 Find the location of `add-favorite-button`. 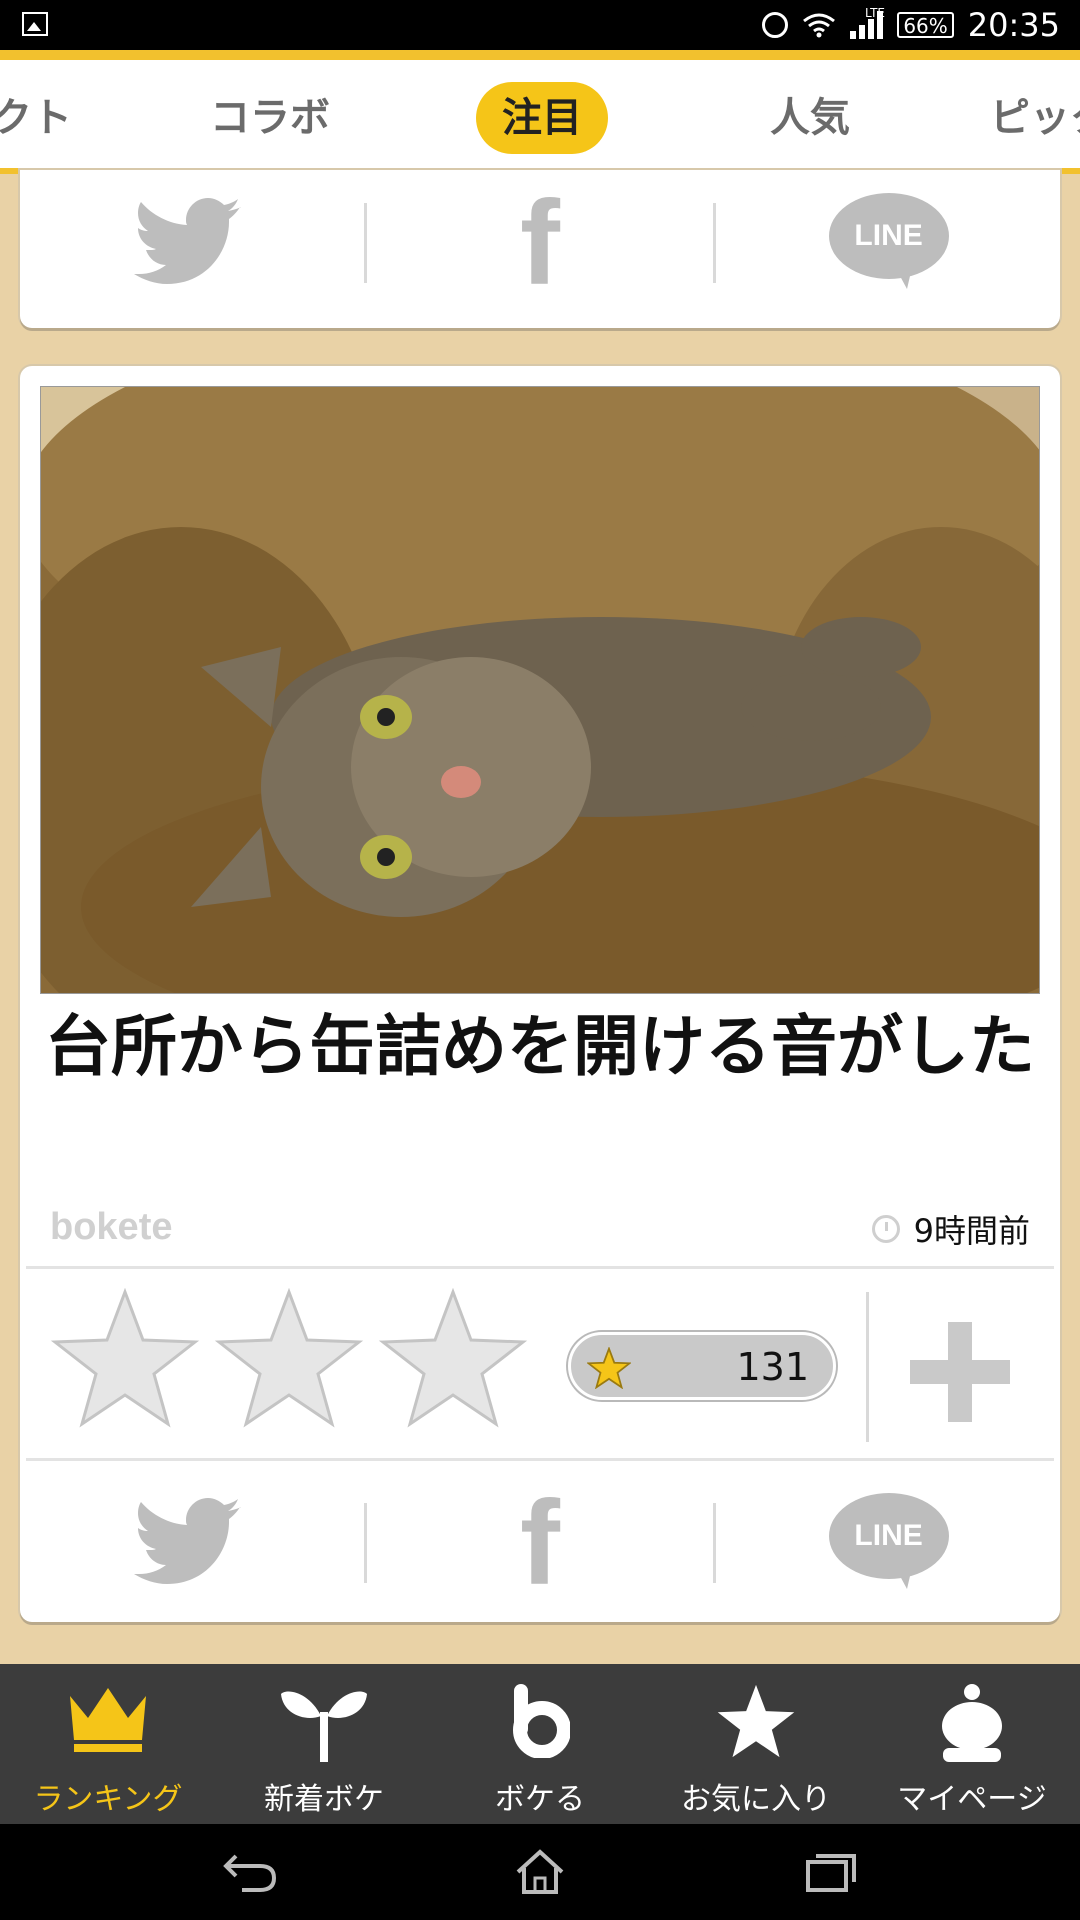

add-favorite-button is located at coordinates (960, 1372).